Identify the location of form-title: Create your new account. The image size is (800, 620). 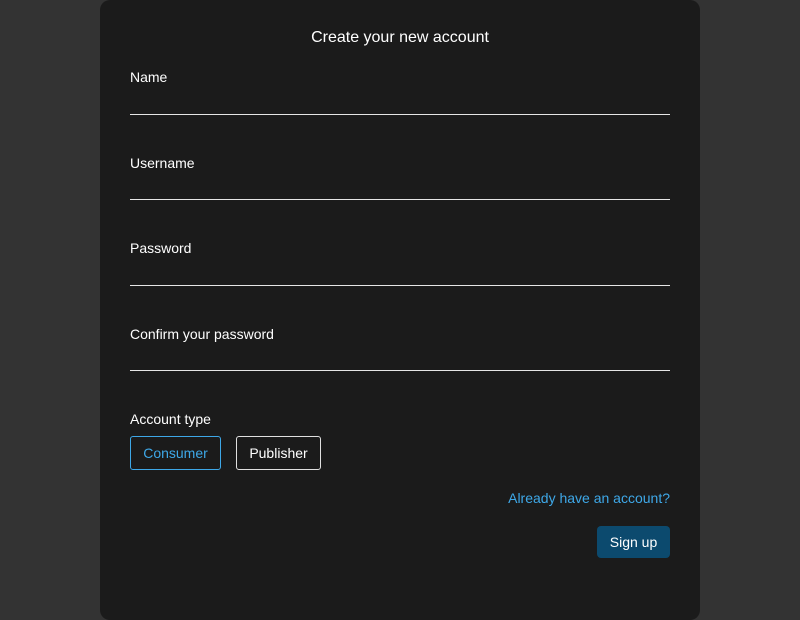
(400, 37).